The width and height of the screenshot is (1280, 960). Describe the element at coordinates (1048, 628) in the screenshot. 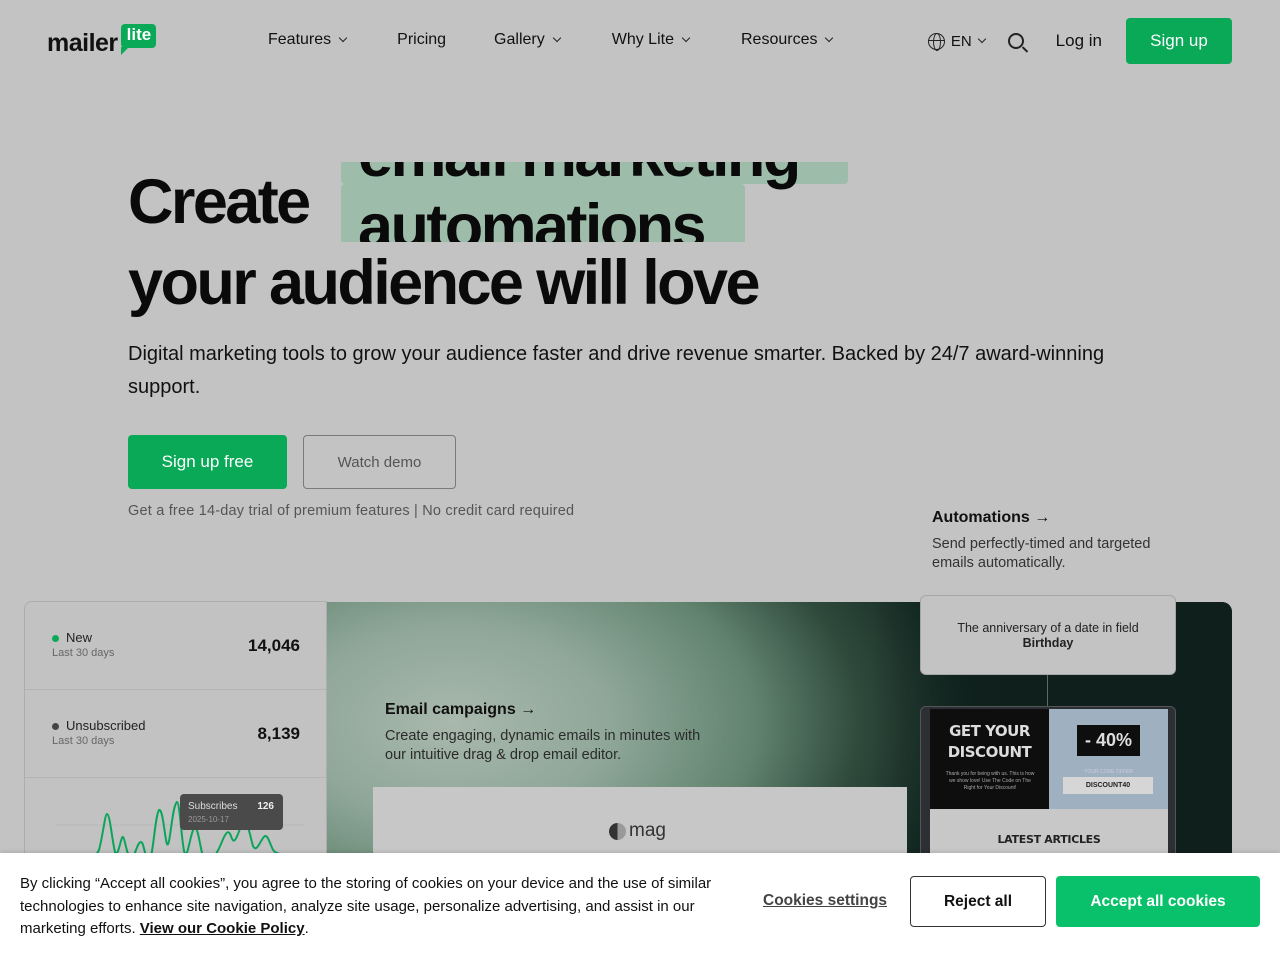

I see `trigger-text: The anniversary of a date in field` at that location.